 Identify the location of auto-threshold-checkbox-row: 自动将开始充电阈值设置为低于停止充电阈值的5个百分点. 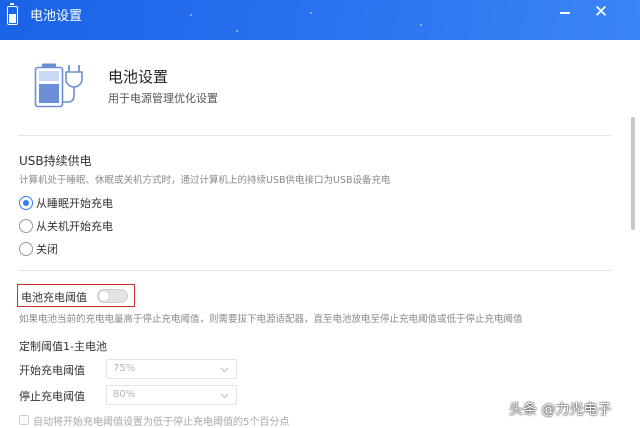
(154, 420).